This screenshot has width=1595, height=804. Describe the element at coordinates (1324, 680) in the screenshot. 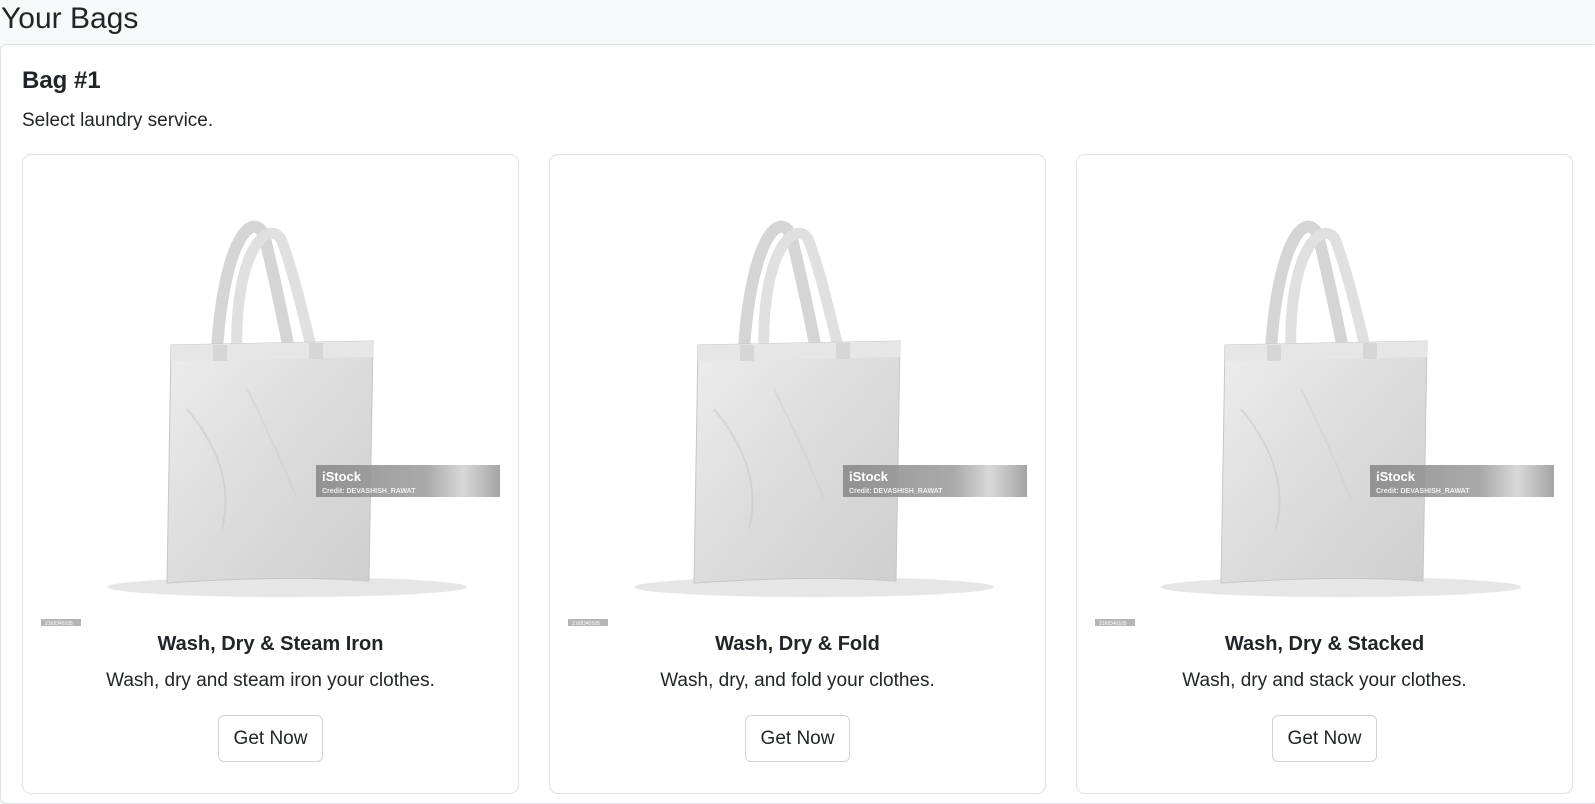

I see `service-description: Wash, dry and stack your clothes.` at that location.